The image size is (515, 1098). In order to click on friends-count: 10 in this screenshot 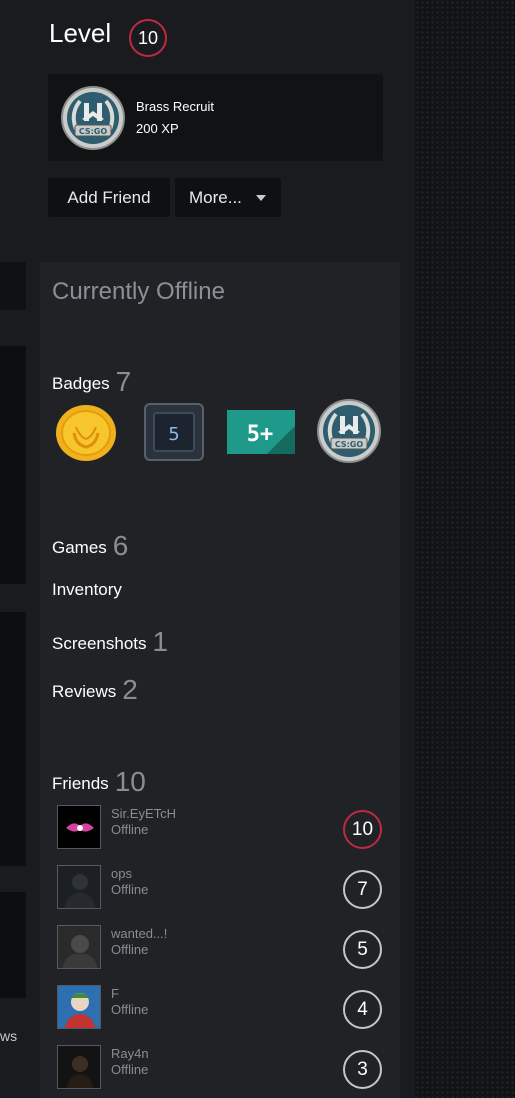, I will do `click(130, 781)`.